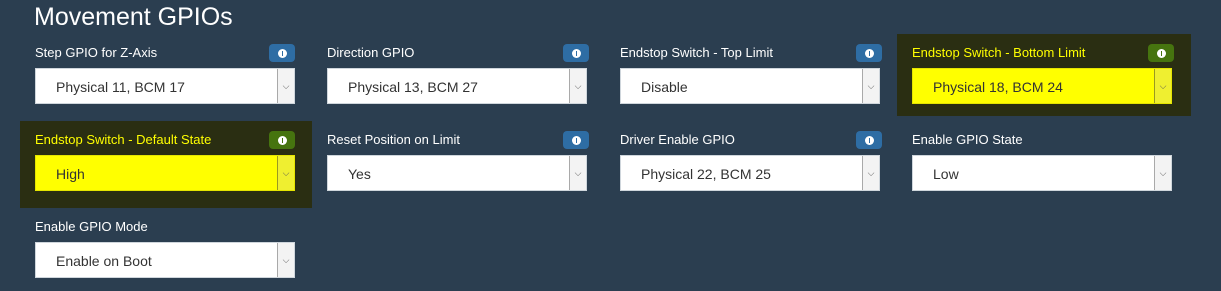  Describe the element at coordinates (664, 87) in the screenshot. I see `select-value: Disable` at that location.